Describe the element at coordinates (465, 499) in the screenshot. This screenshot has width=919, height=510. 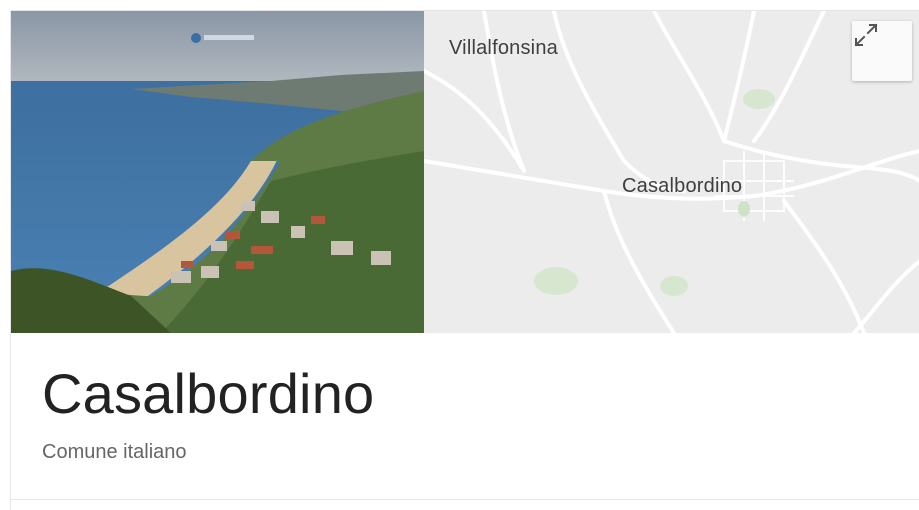
I see `section-divider` at that location.